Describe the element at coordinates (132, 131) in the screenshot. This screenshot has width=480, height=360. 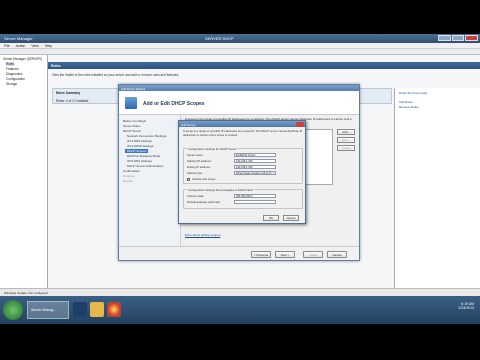
I see `wizard-step: DHCP Server` at that location.